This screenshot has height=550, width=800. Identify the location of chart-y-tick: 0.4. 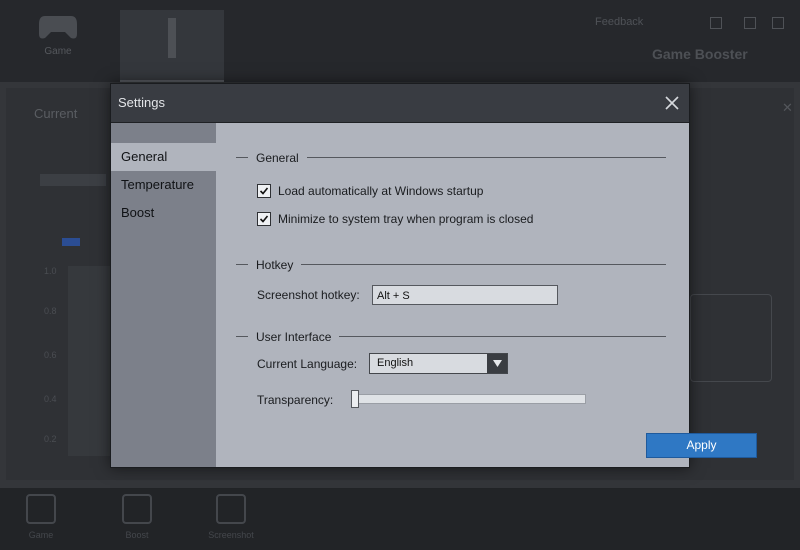
(50, 399).